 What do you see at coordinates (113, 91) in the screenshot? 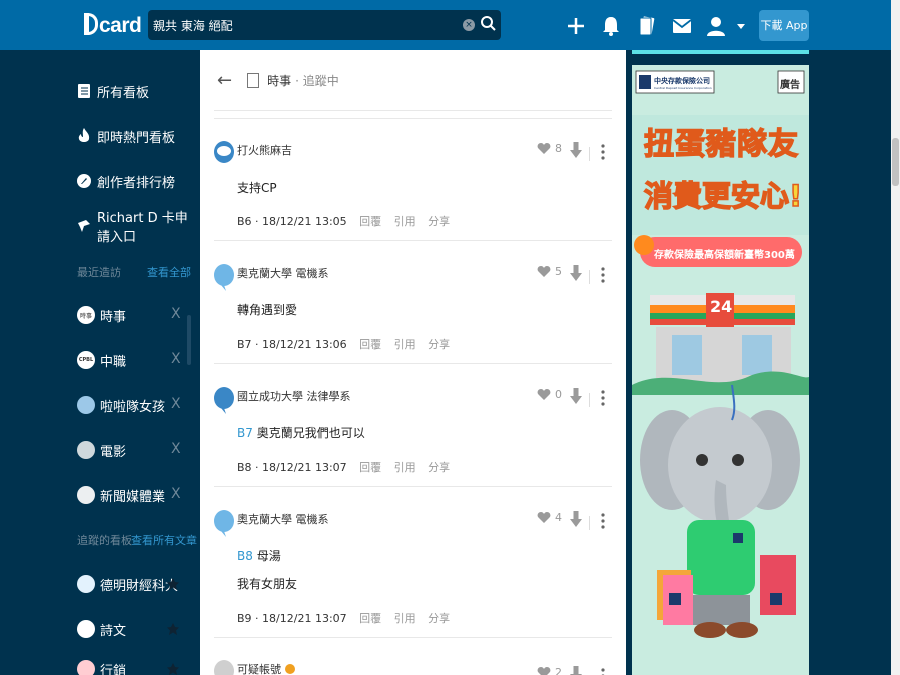
I see `sidebar-item-all-boards: 所有看板` at bounding box center [113, 91].